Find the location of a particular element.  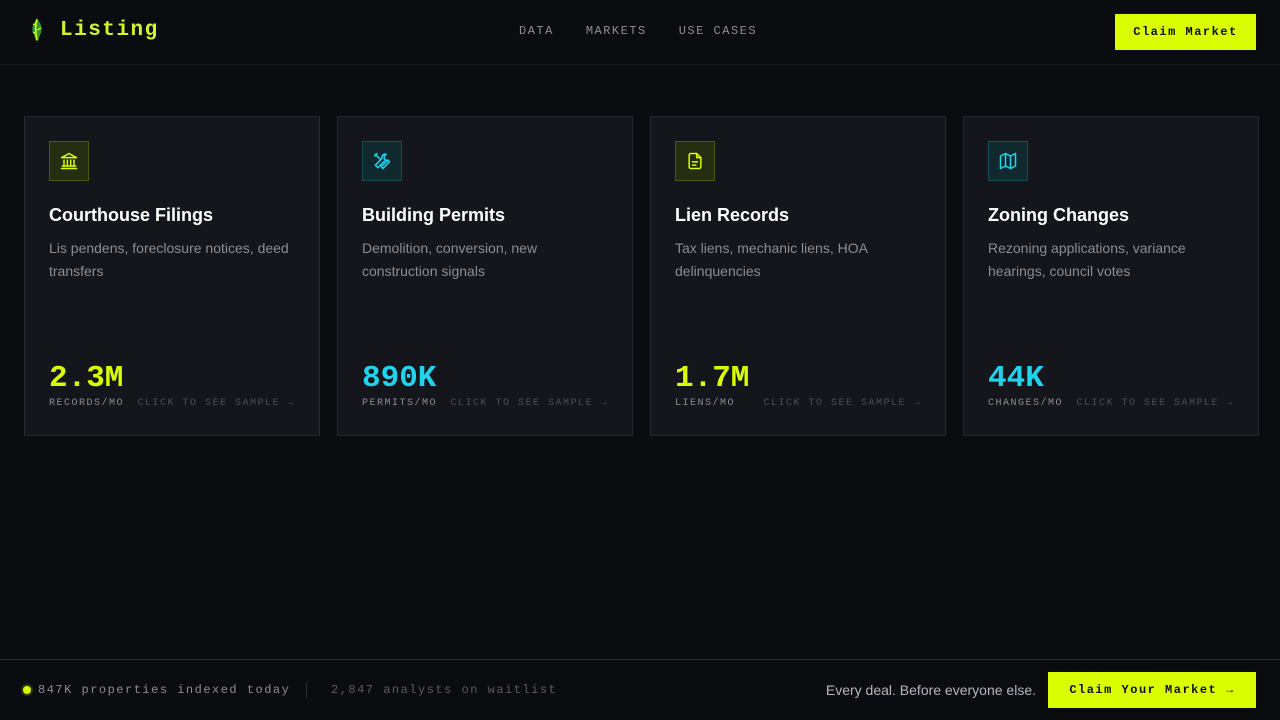

card-stat-value: 1.7M is located at coordinates (712, 378).